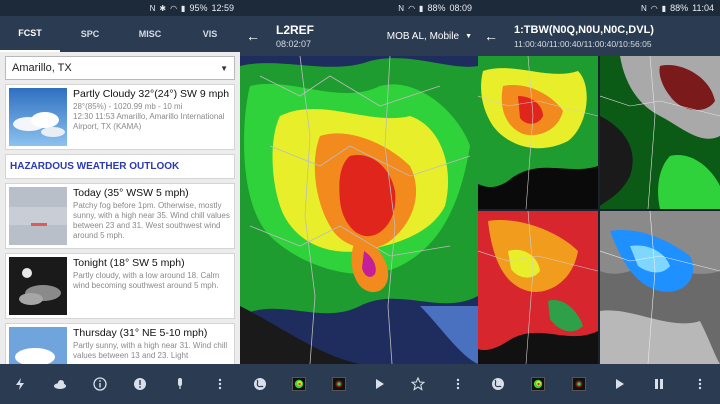 This screenshot has height=404, width=720. What do you see at coordinates (294, 44) in the screenshot?
I see `product-time: 08:02:07` at bounding box center [294, 44].